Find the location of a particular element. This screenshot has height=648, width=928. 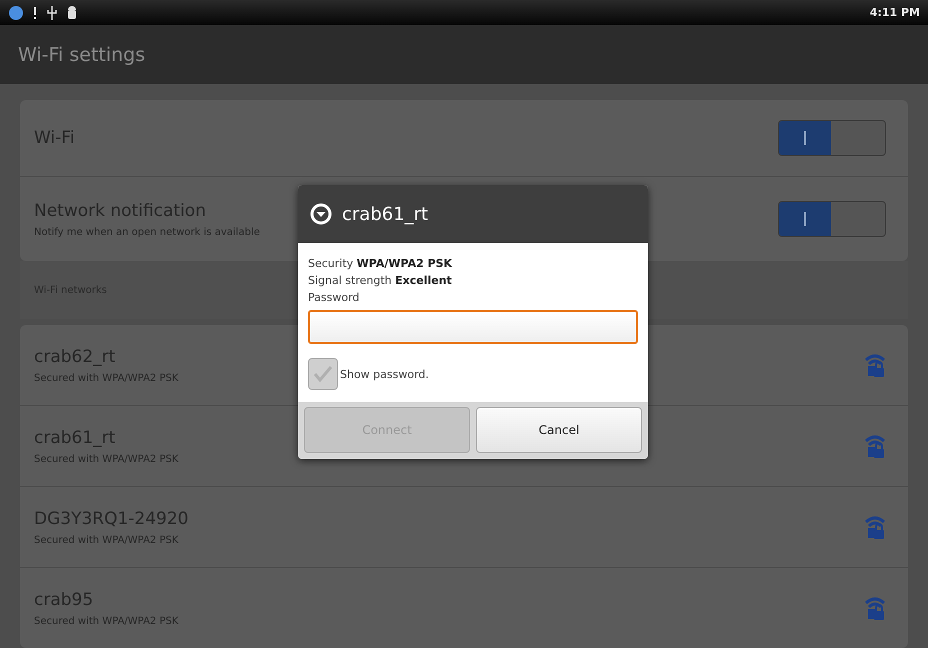

show-password-label: Show password. is located at coordinates (384, 374).